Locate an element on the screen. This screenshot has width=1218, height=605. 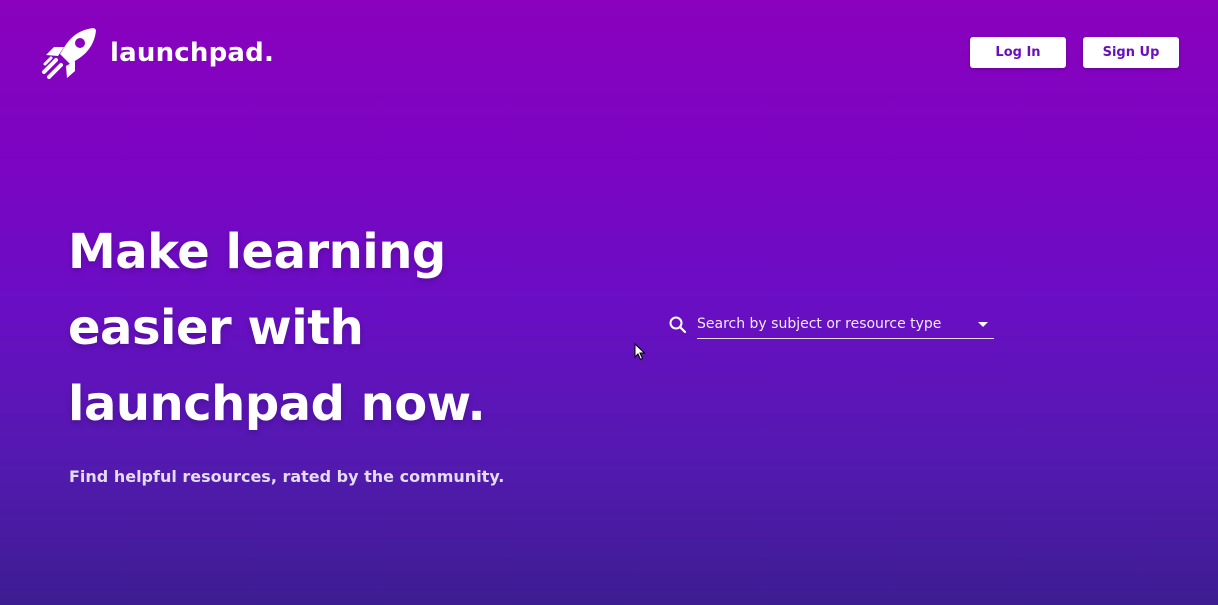
hero-title-line-2: easier with is located at coordinates (216, 328).